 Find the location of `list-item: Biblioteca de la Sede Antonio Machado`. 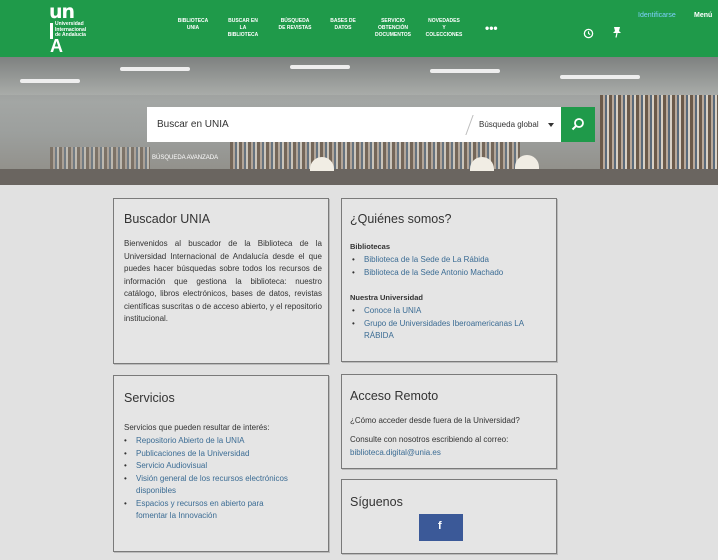

list-item: Biblioteca de la Sede Antonio Machado is located at coordinates (447, 273).